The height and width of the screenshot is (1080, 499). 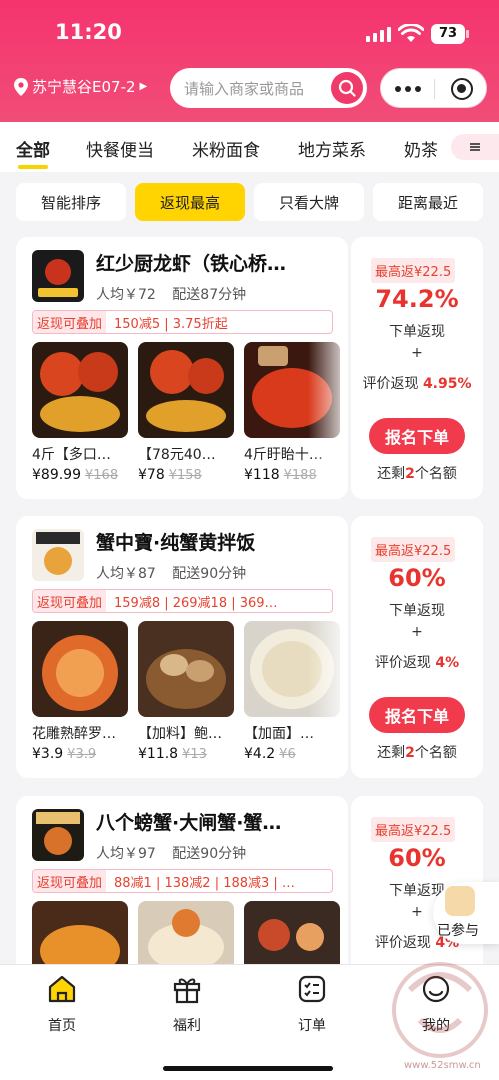 What do you see at coordinates (411, 33) in the screenshot?
I see `wifi-icon` at bounding box center [411, 33].